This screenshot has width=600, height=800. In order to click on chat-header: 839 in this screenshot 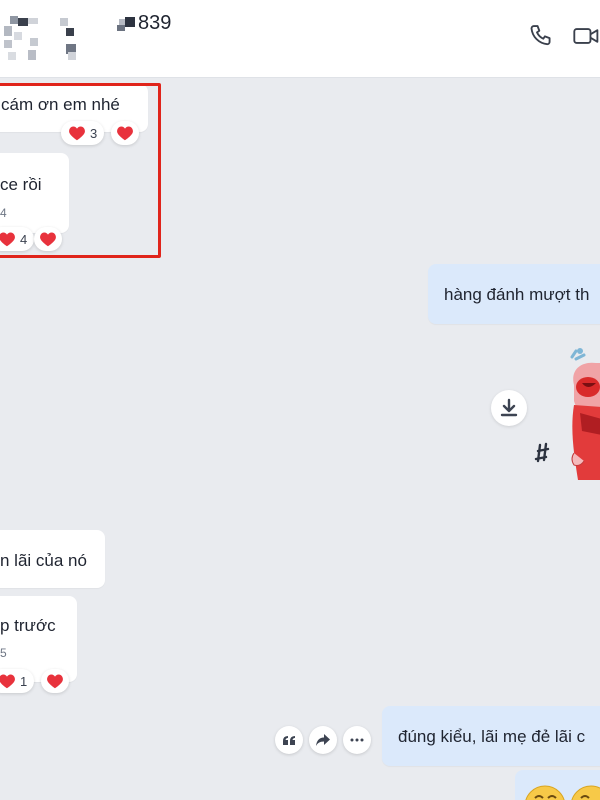, I will do `click(300, 39)`.